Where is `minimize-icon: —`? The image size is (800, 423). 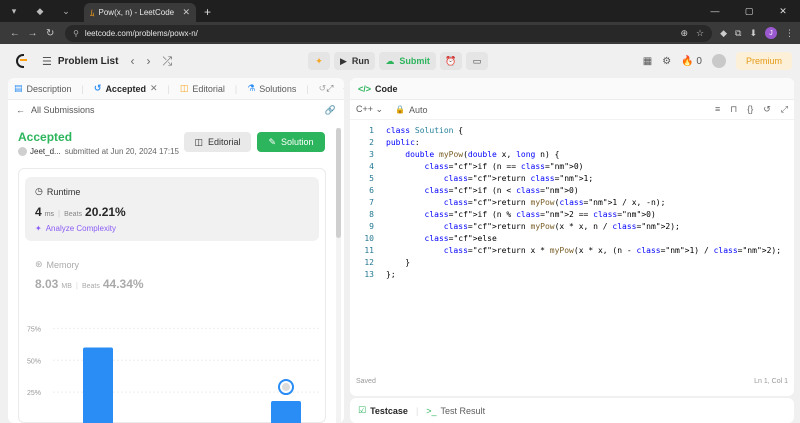
minimize-icon: — is located at coordinates (715, 11).